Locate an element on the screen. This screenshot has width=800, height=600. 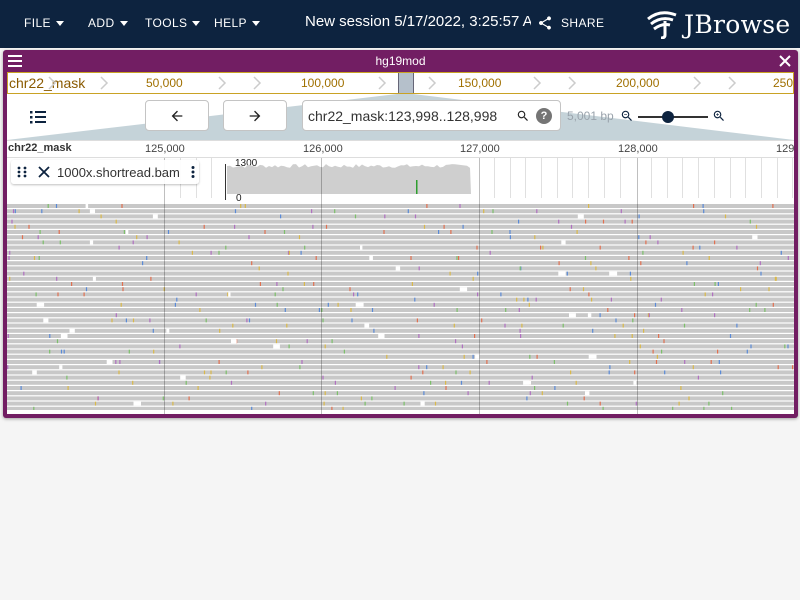
logo-text: JBrowse is located at coordinates (737, 24).